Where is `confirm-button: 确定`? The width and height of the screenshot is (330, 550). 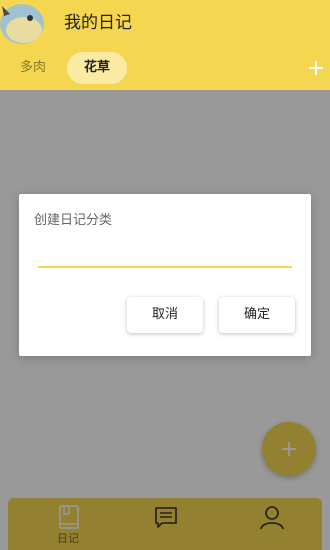
confirm-button: 确定 is located at coordinates (257, 315).